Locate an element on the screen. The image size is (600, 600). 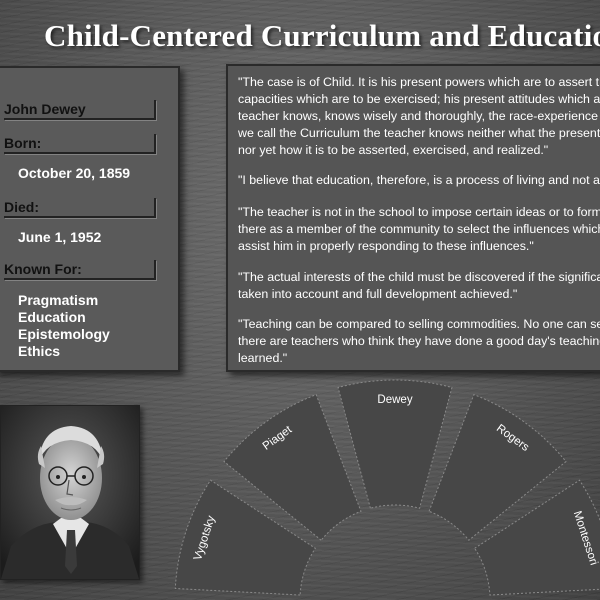
known-for-item: Pragmatism is located at coordinates (58, 300).